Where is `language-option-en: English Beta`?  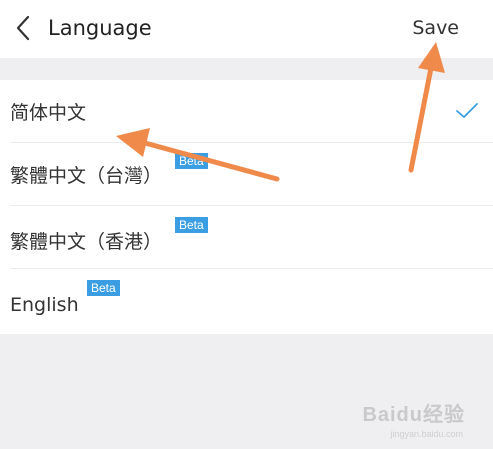 language-option-en: English Beta is located at coordinates (246, 300).